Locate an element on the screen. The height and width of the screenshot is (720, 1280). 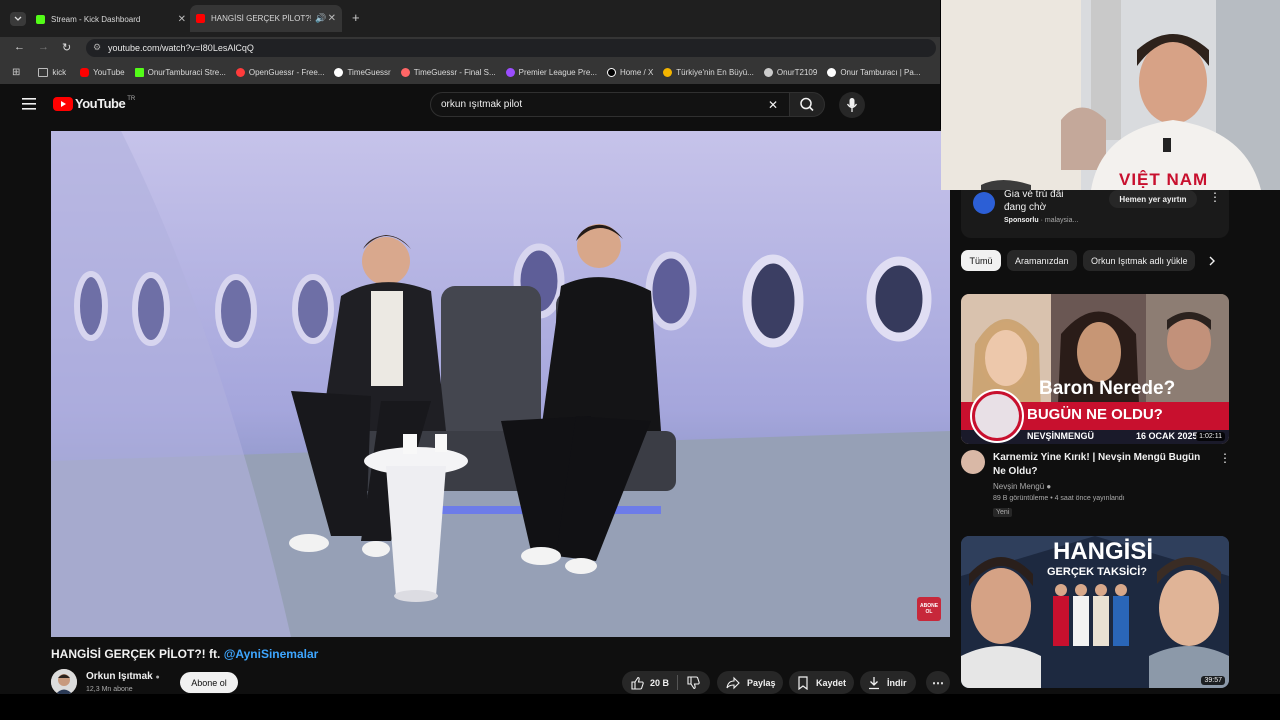
voice-search-button is located at coordinates (852, 105).